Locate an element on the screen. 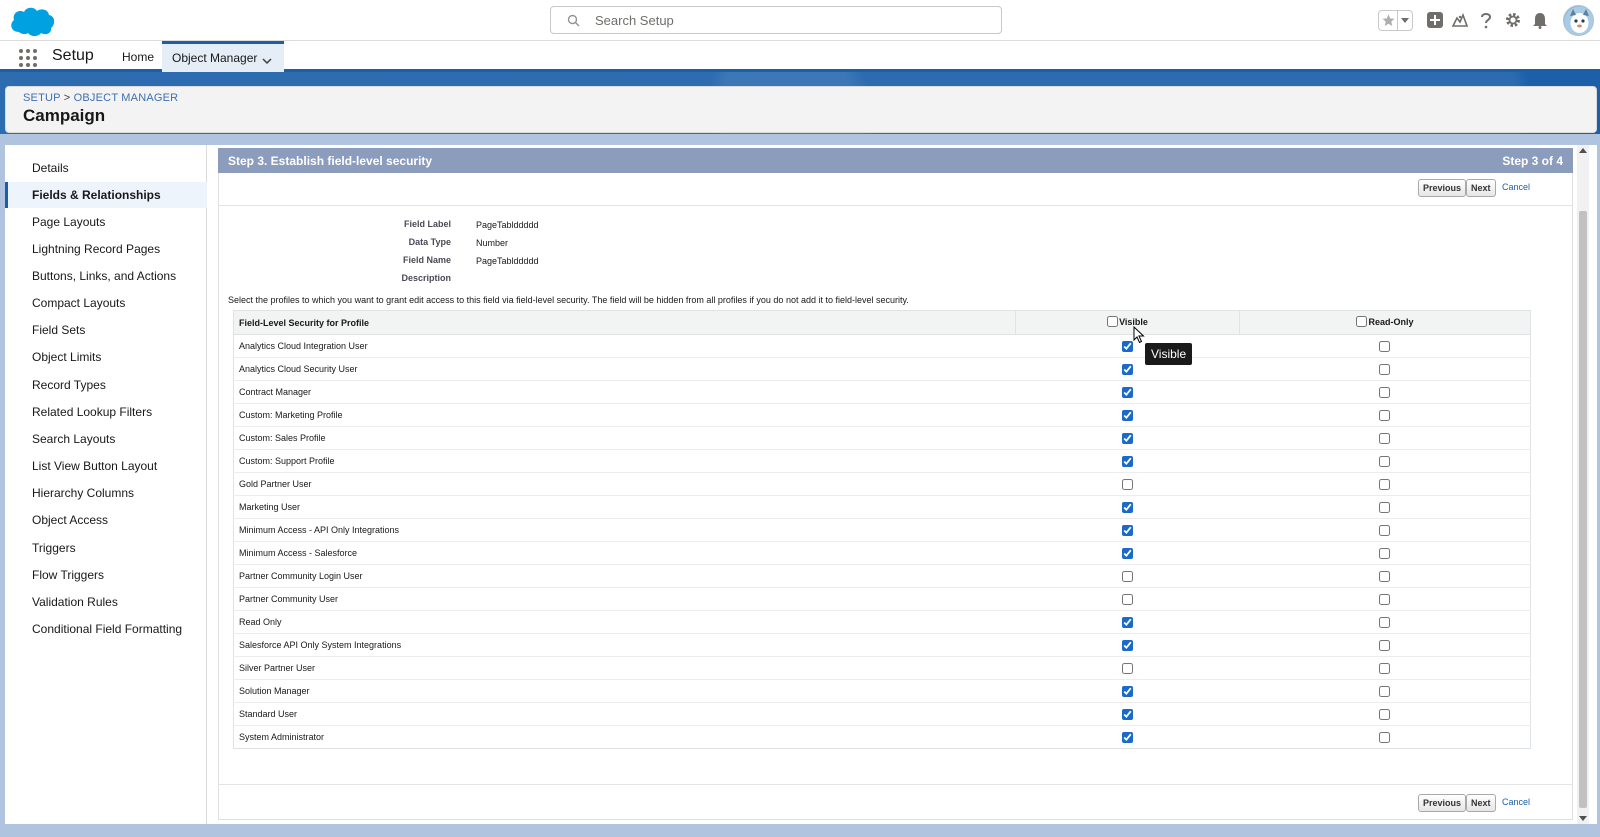 Image resolution: width=1600 pixels, height=837 pixels. main-scrollbar is located at coordinates (1583, 484).